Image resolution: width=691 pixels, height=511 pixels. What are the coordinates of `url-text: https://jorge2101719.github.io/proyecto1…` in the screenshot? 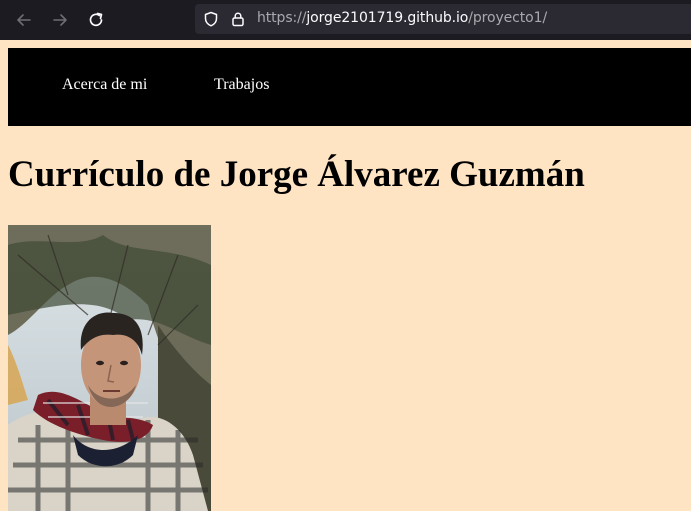 It's located at (402, 18).